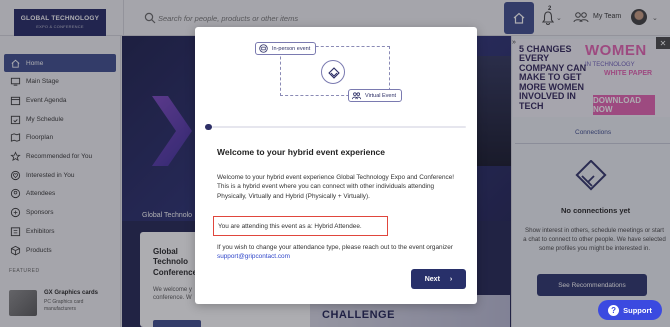  I want to click on chevron-right-icon: ›, so click(451, 279).